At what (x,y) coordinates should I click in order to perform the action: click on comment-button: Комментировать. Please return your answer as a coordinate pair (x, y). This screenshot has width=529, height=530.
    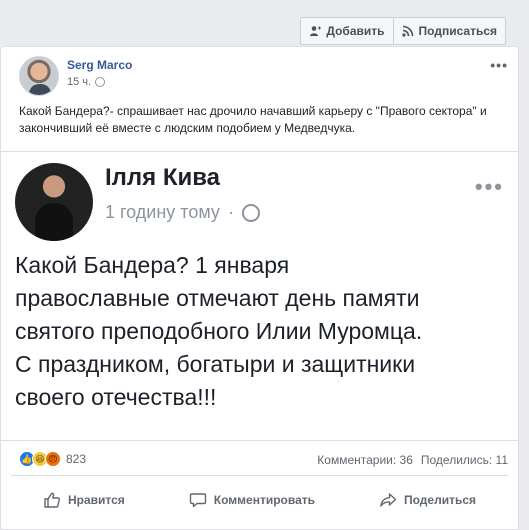
    Looking at the image, I should click on (252, 500).